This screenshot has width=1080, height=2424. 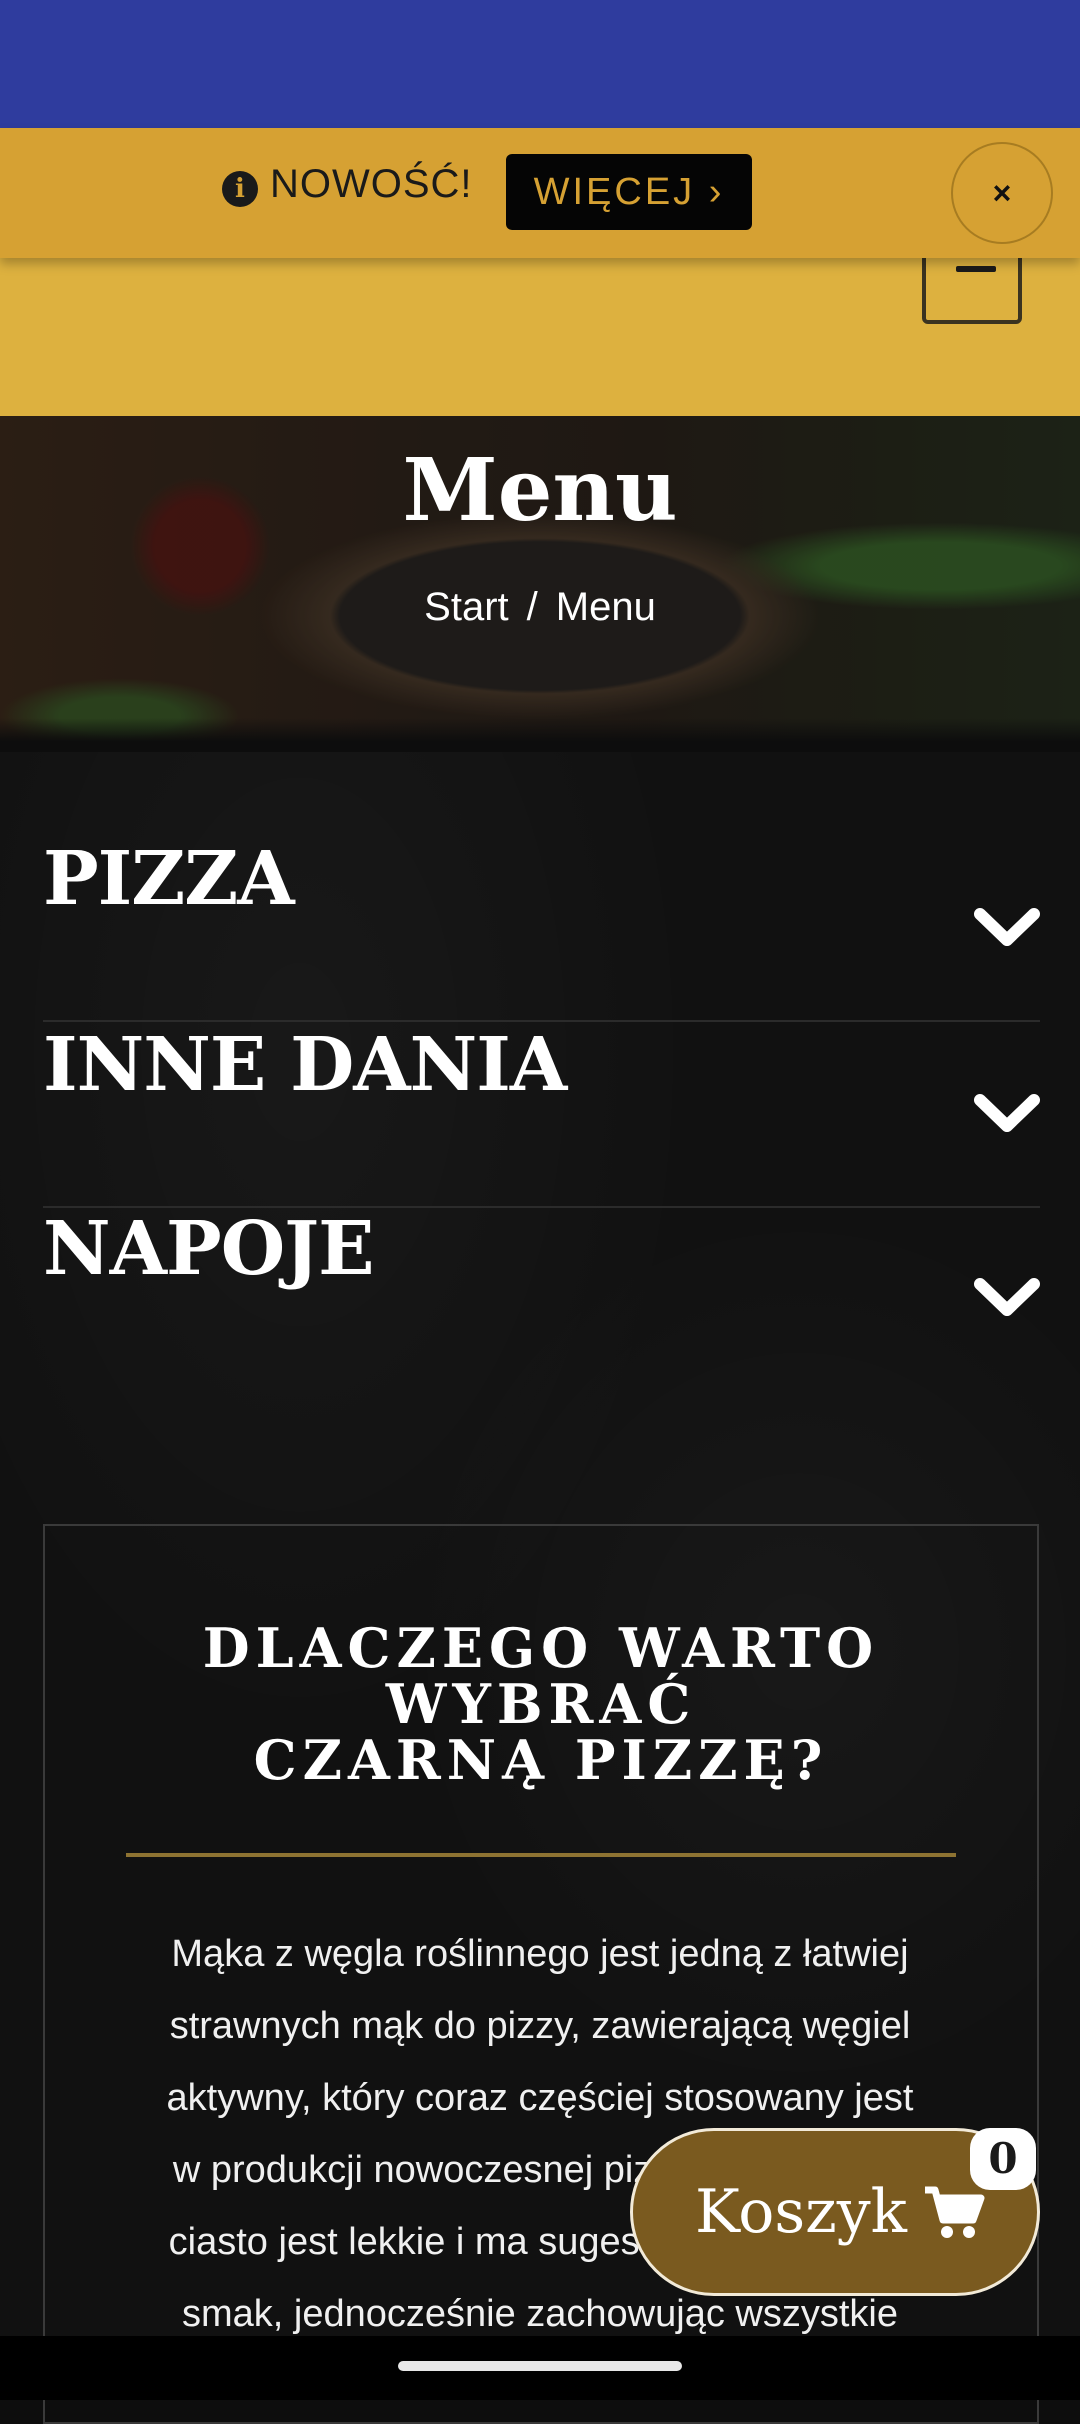 I want to click on divider, so click(x=541, y=1855).